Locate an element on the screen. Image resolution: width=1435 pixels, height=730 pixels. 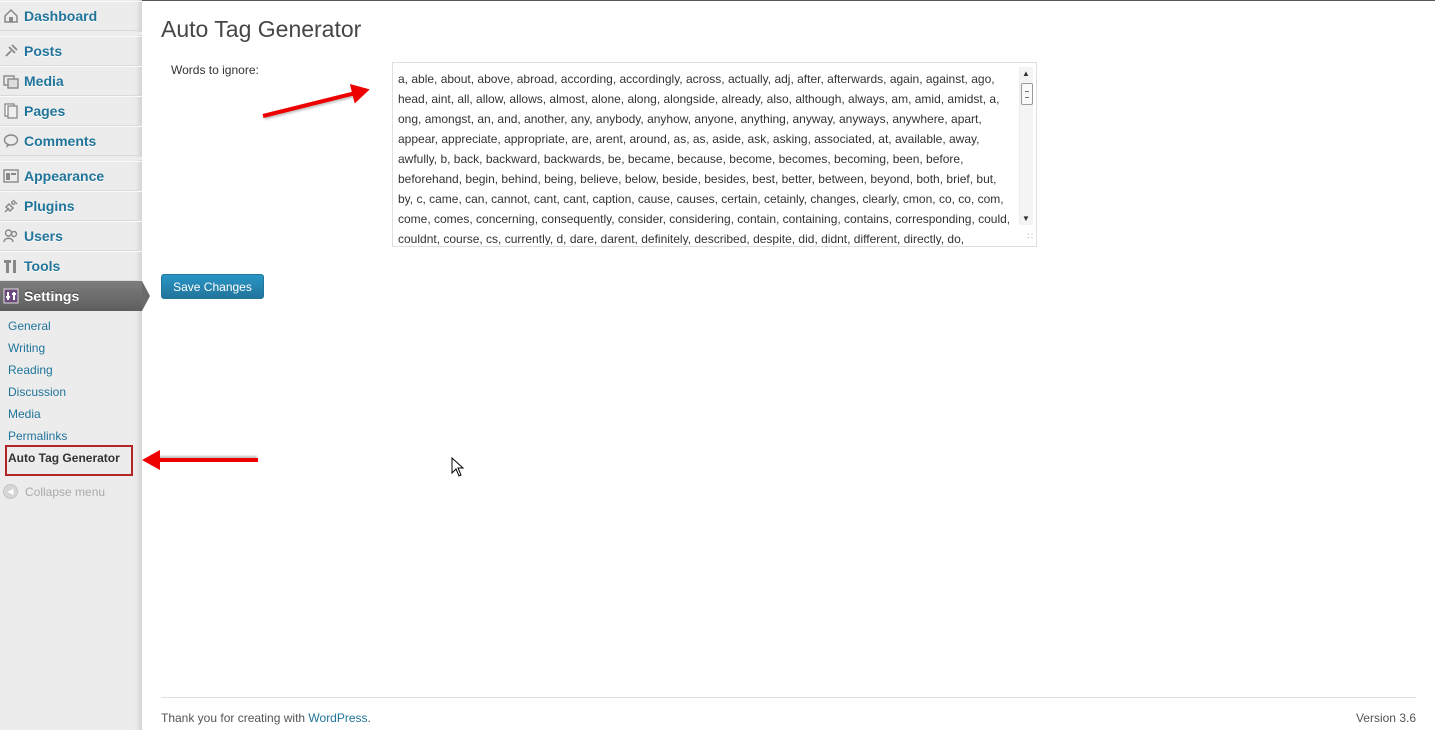
sidebar-item-pages: Pages is located at coordinates (71, 111).